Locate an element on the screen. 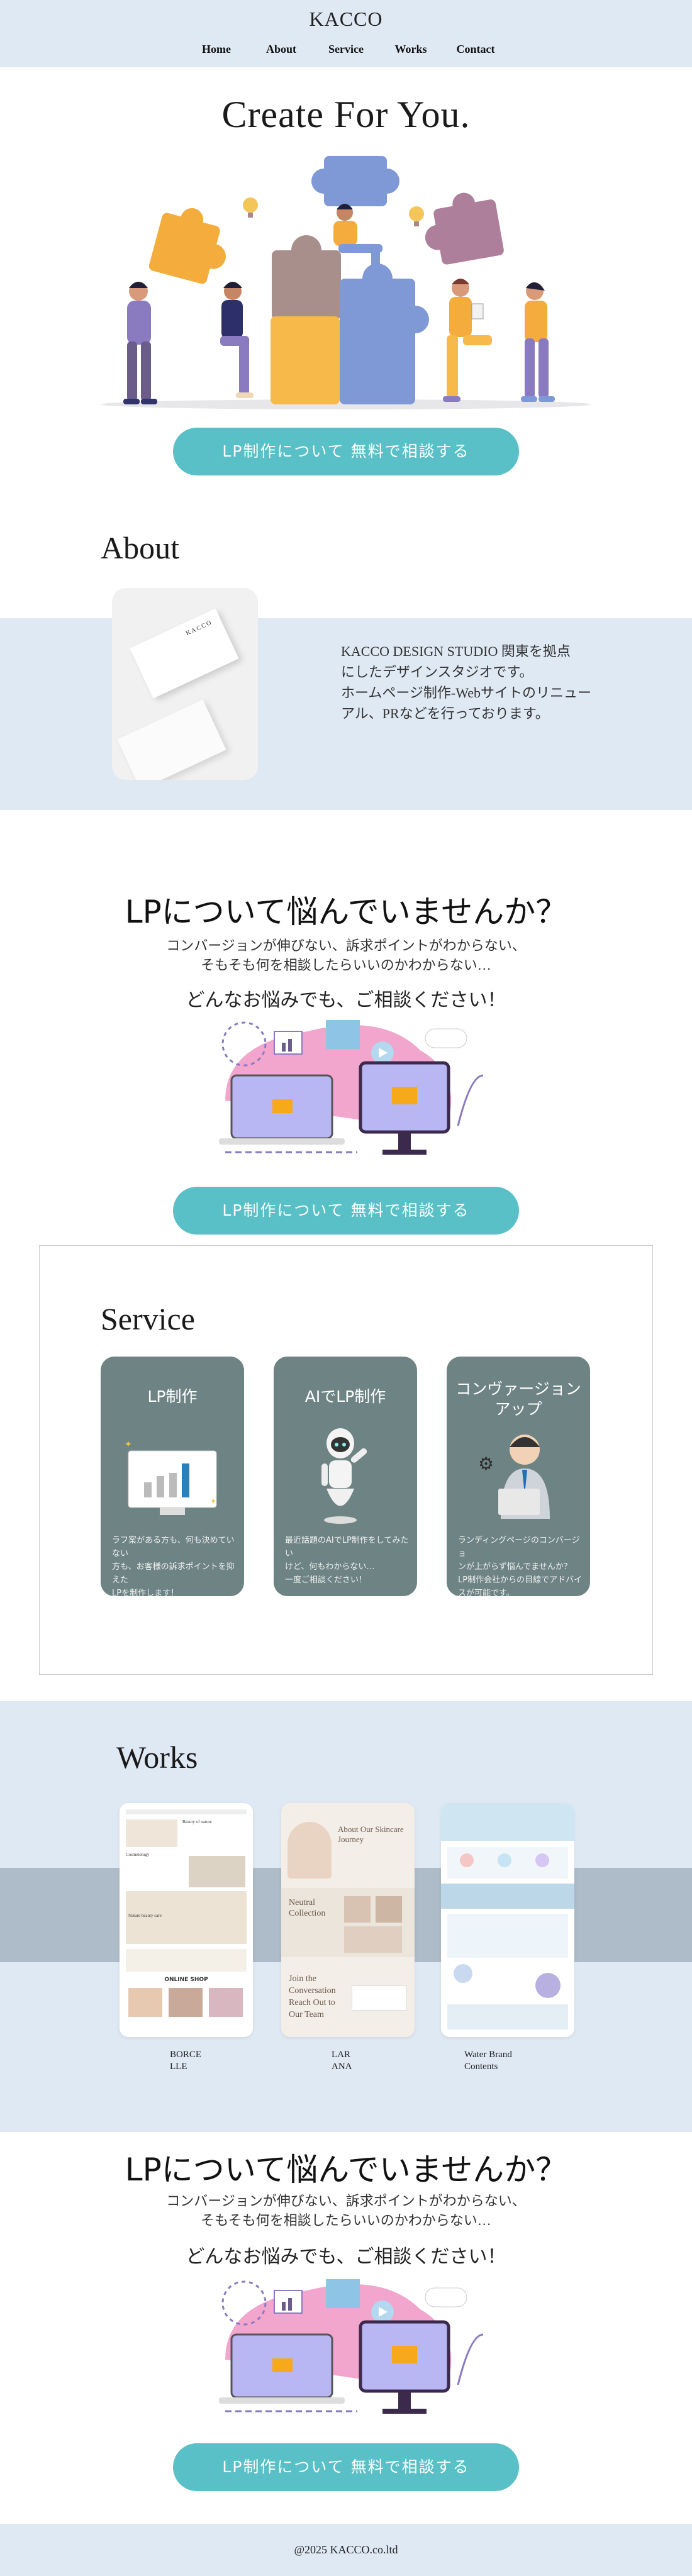  work-label: BORCE LLE is located at coordinates (185, 2061).